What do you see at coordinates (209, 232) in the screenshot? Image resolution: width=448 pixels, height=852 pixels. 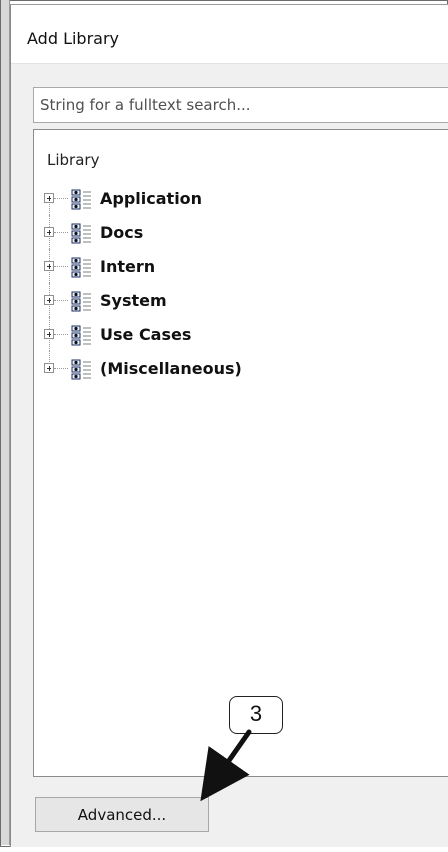 I see `library-node-docs: Docs` at bounding box center [209, 232].